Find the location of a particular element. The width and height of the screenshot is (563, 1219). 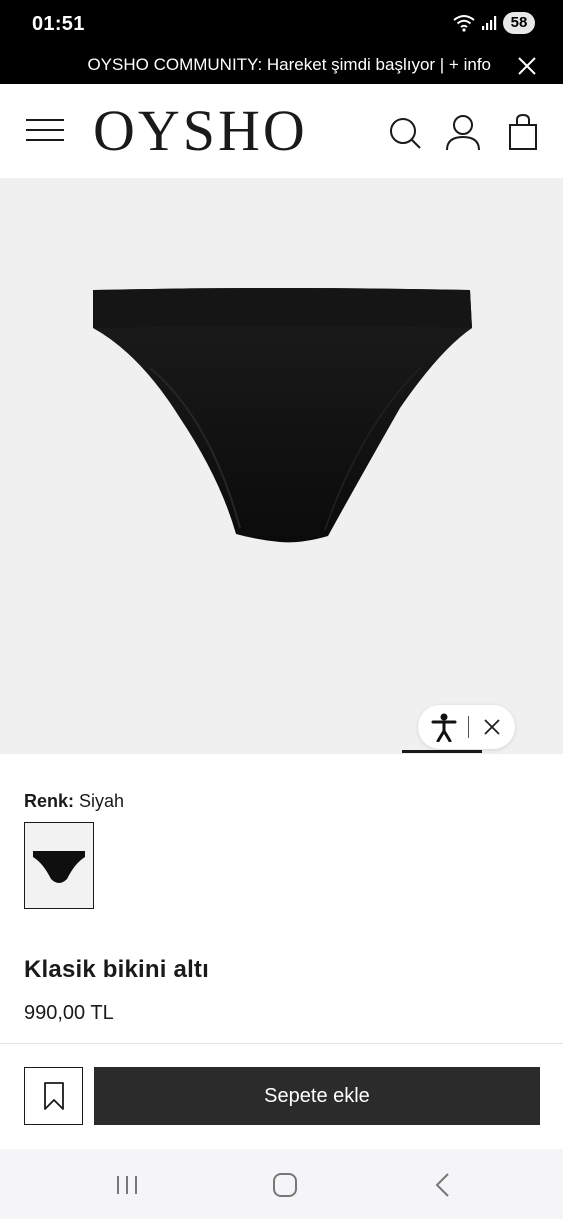

status-time: 01:51 is located at coordinates (58, 24).